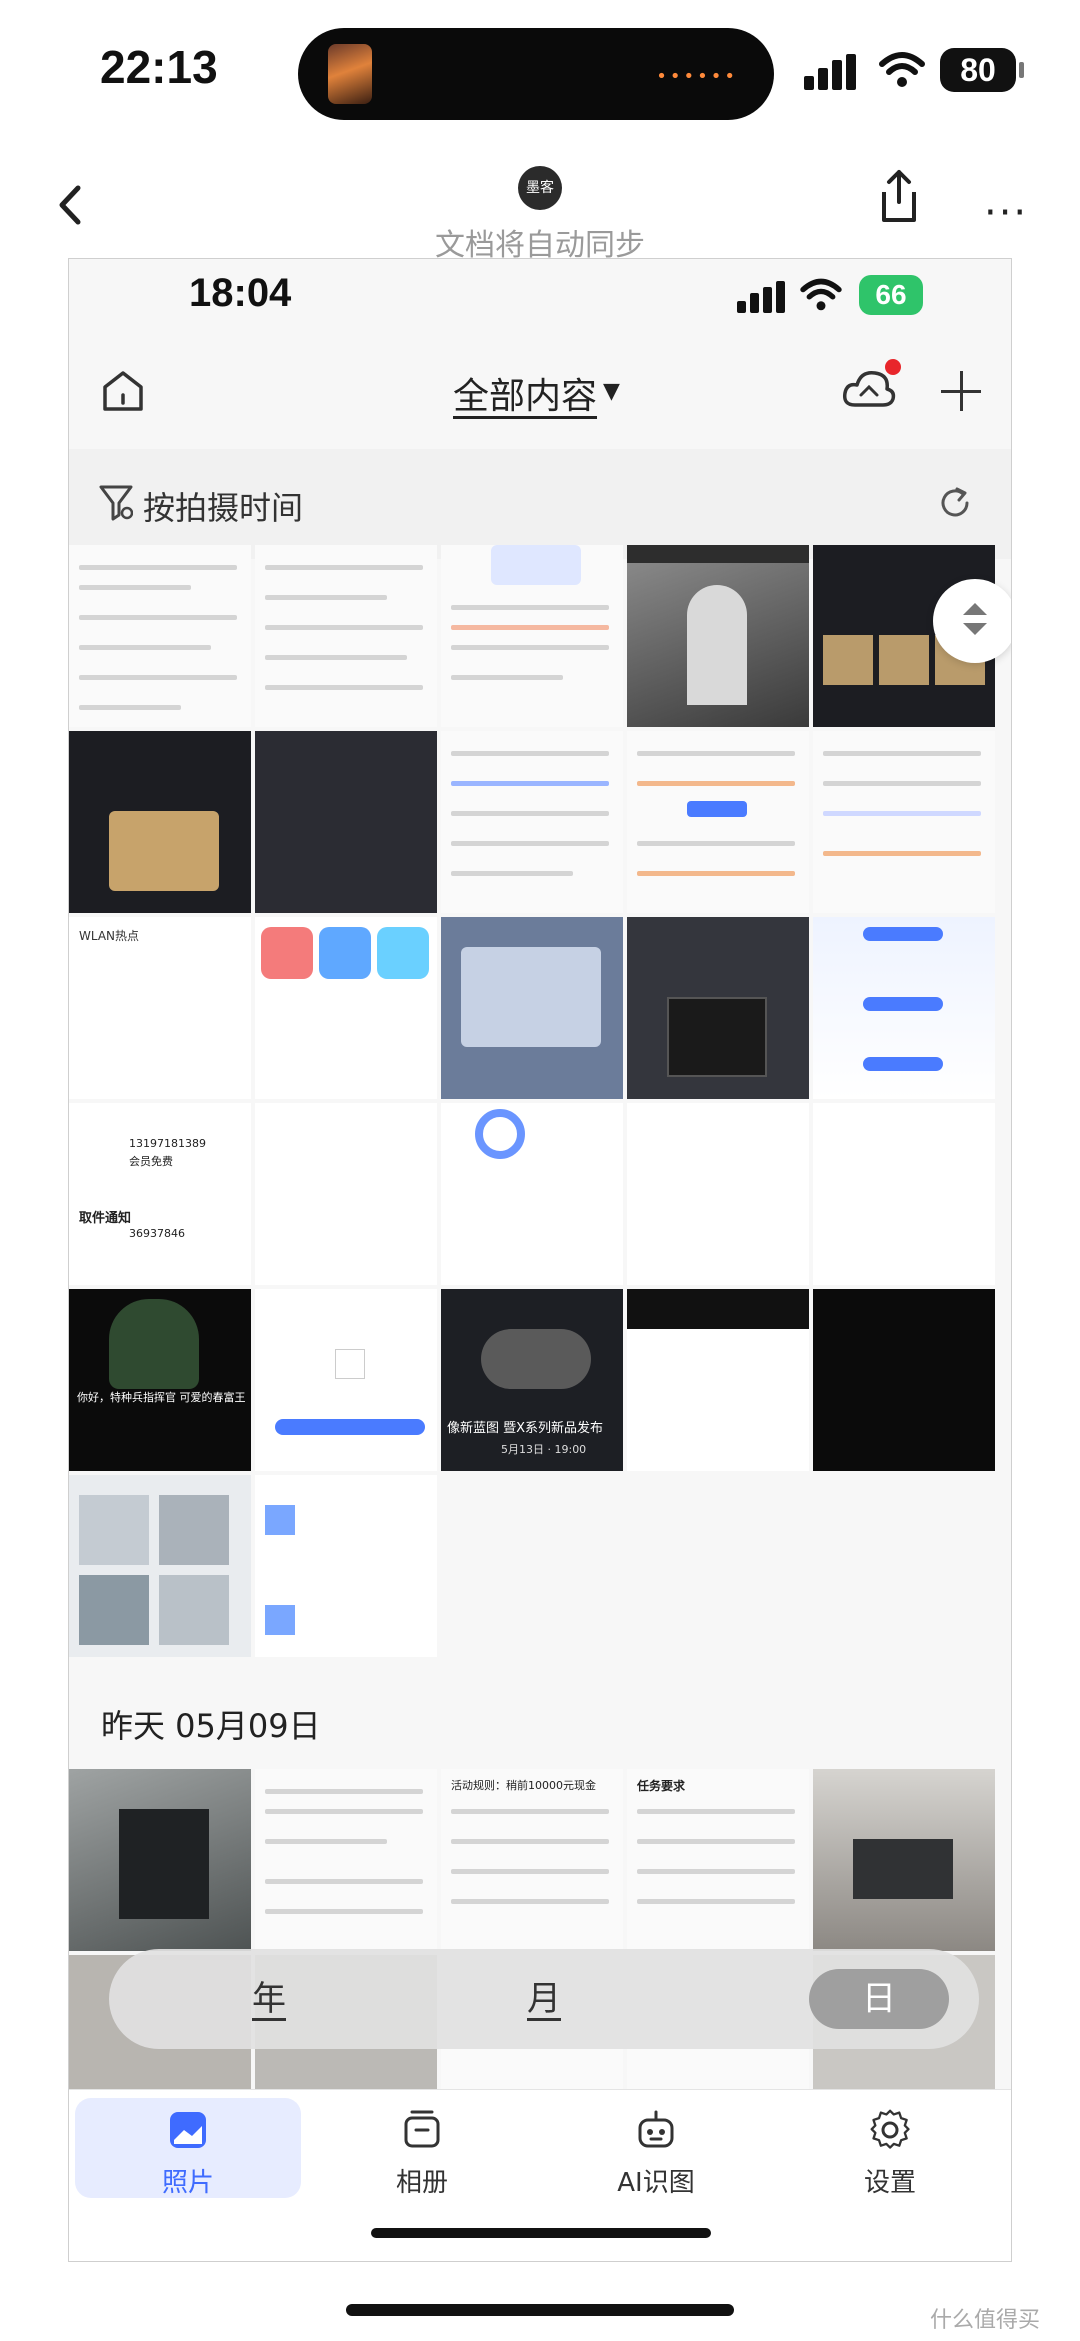  Describe the element at coordinates (540, 504) in the screenshot. I see `sort-filter-row: 按拍摄时间` at that location.